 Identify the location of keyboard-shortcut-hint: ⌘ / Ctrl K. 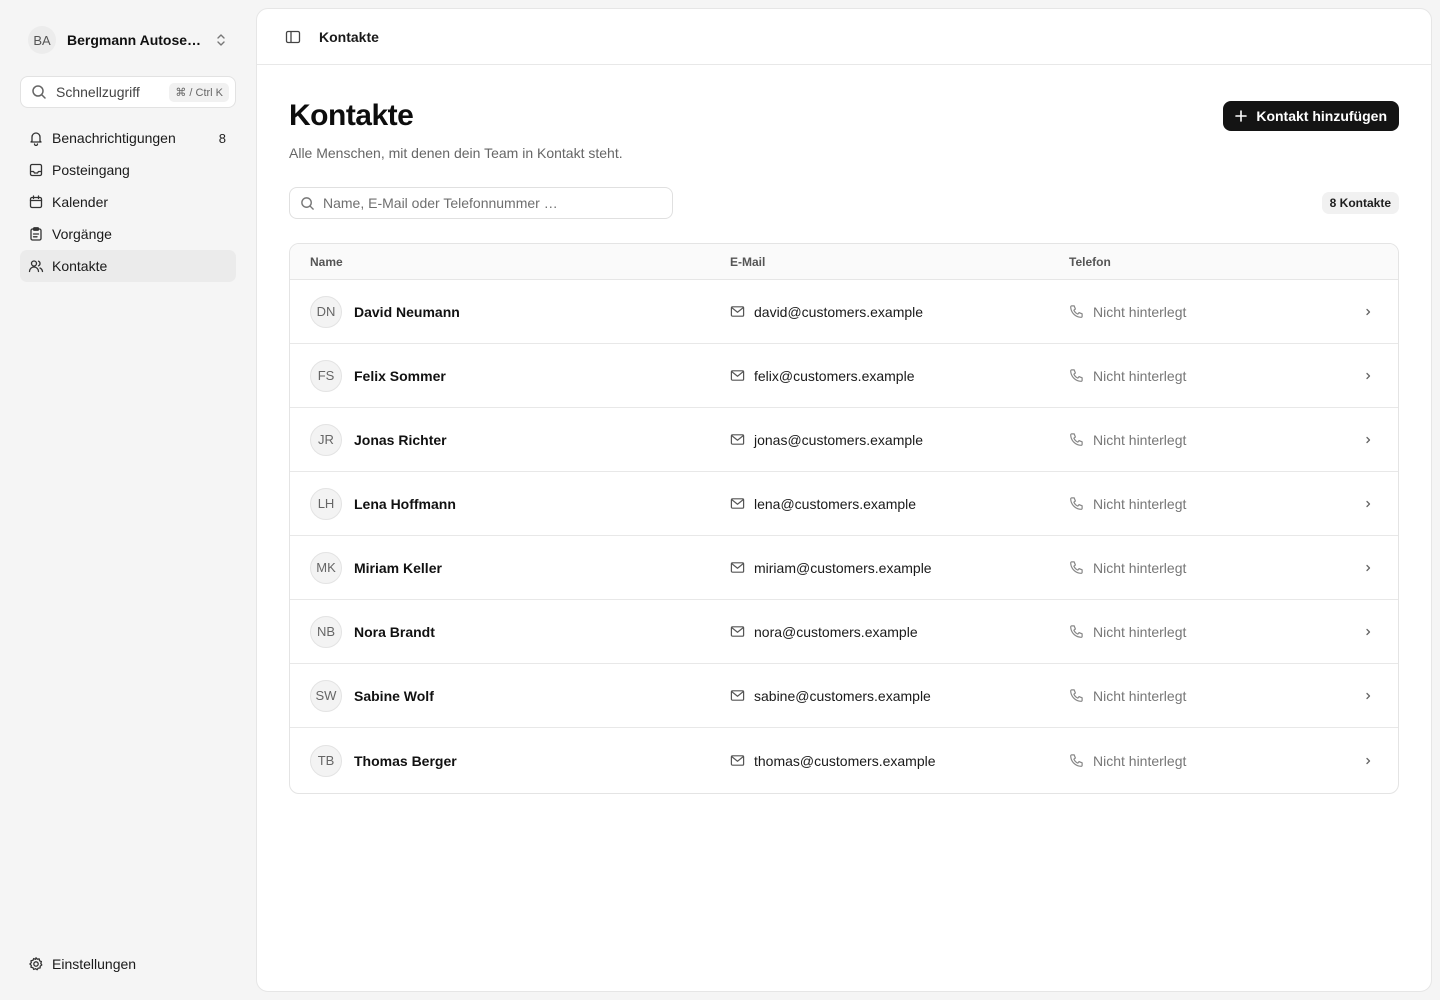
(199, 92).